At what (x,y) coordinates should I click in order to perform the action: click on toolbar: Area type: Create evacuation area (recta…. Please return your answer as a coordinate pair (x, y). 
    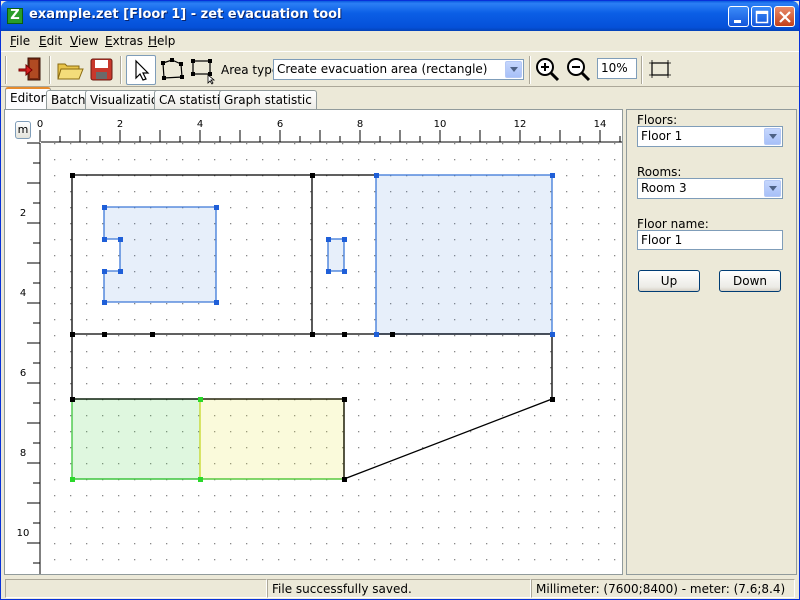
    Looking at the image, I should click on (400, 69).